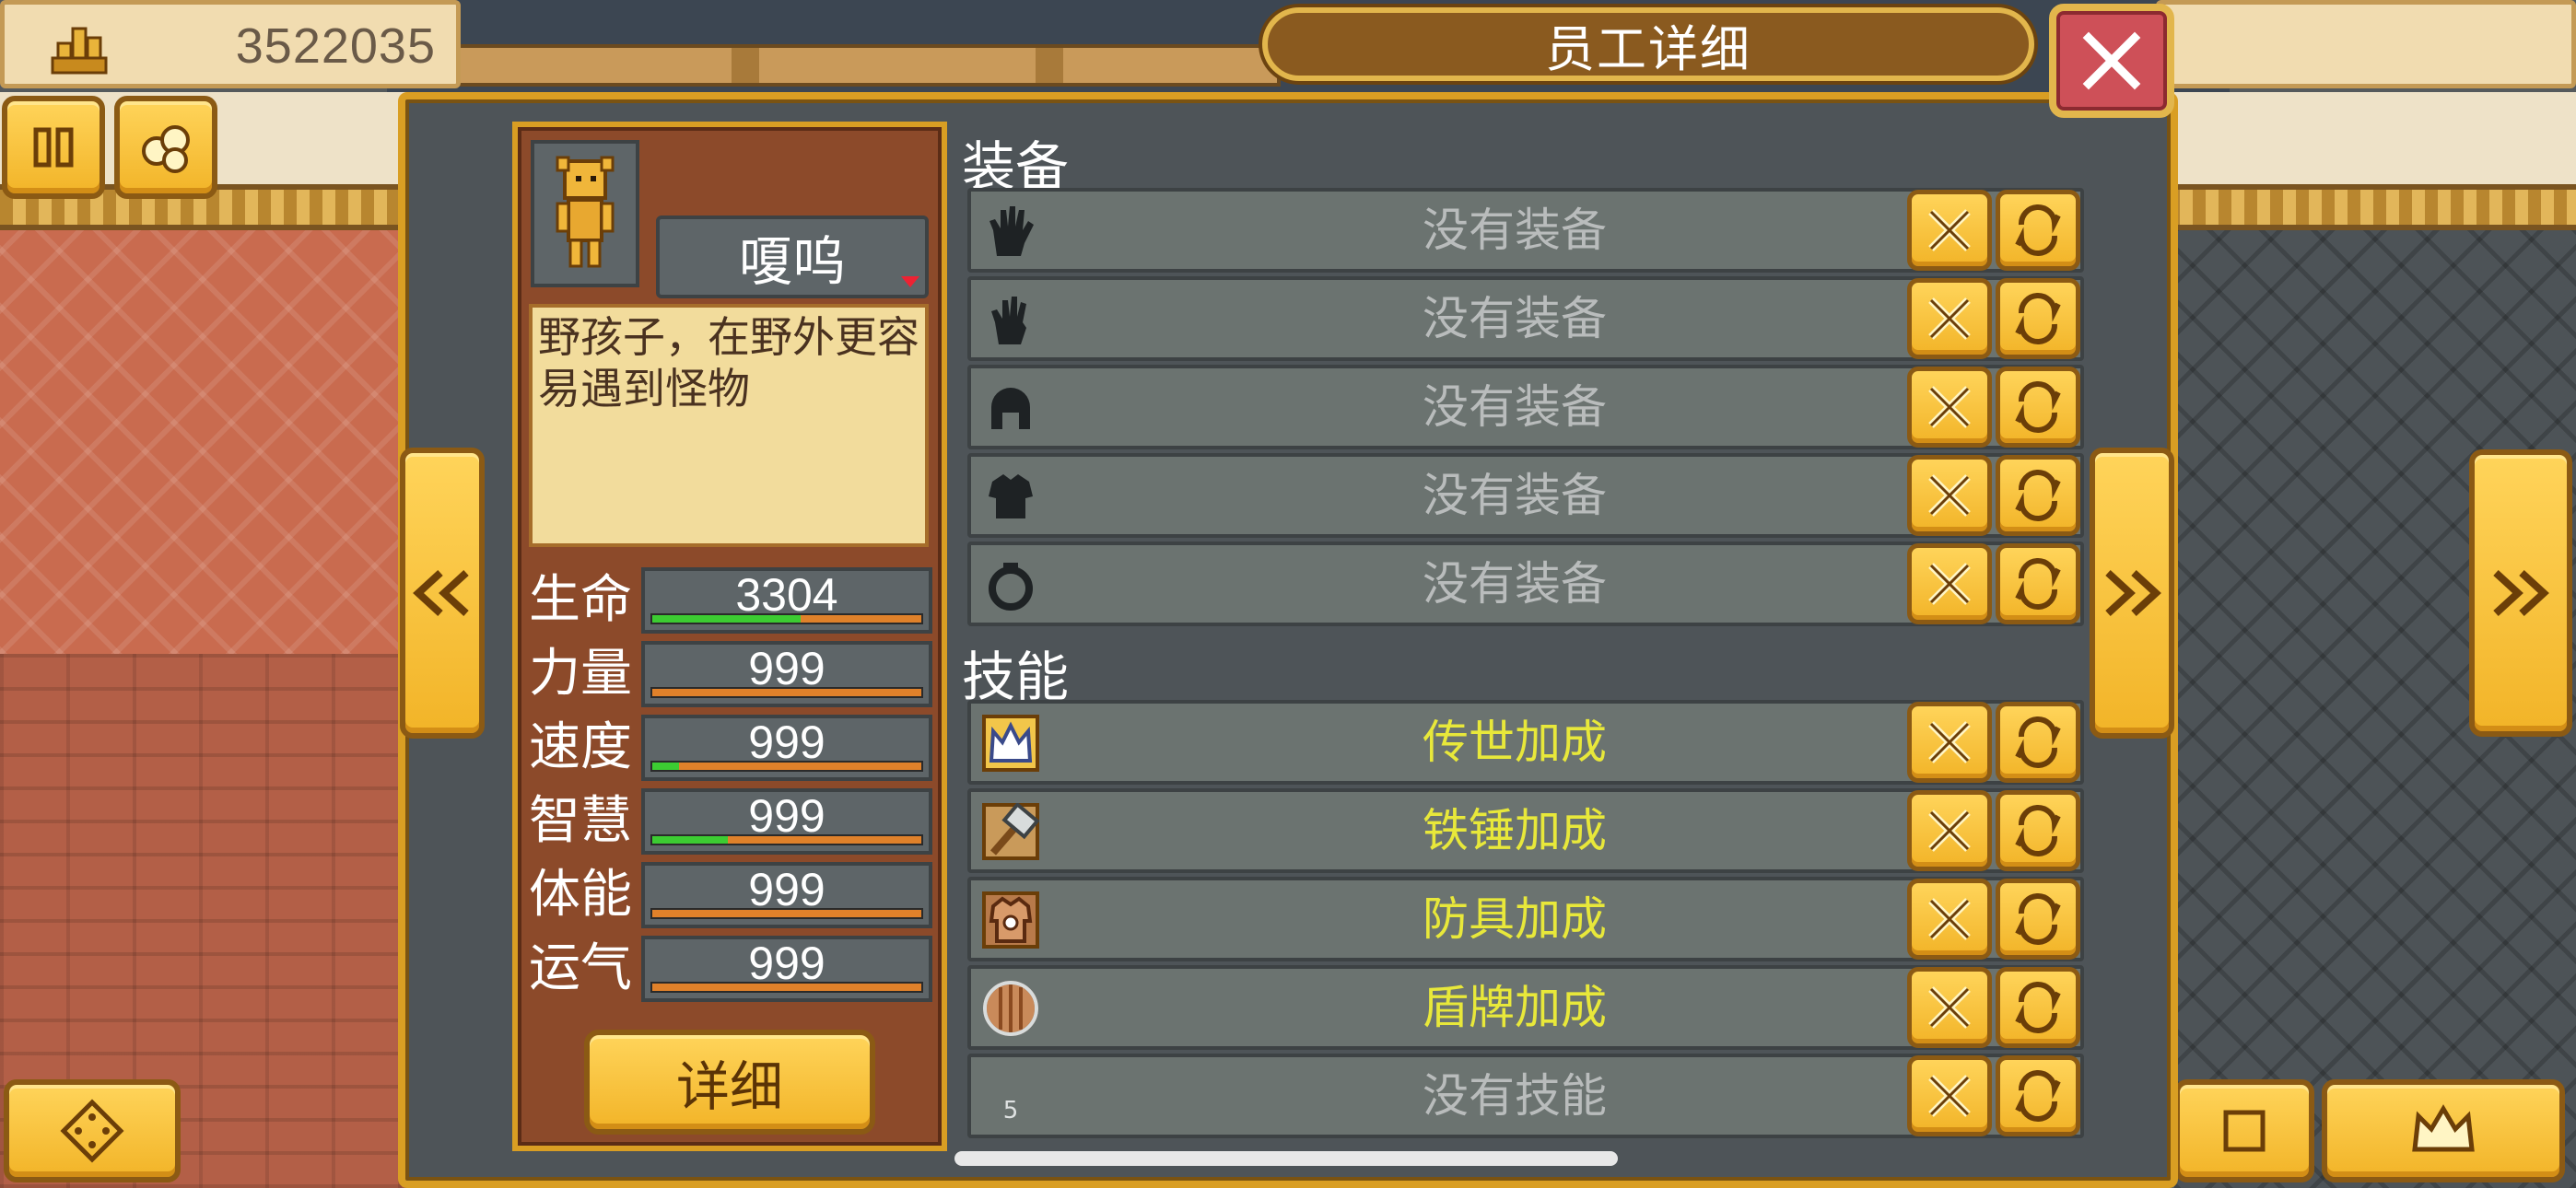 Image resolution: width=2576 pixels, height=1188 pixels. What do you see at coordinates (1011, 1096) in the screenshot?
I see `empty-slot-icon: 5` at bounding box center [1011, 1096].